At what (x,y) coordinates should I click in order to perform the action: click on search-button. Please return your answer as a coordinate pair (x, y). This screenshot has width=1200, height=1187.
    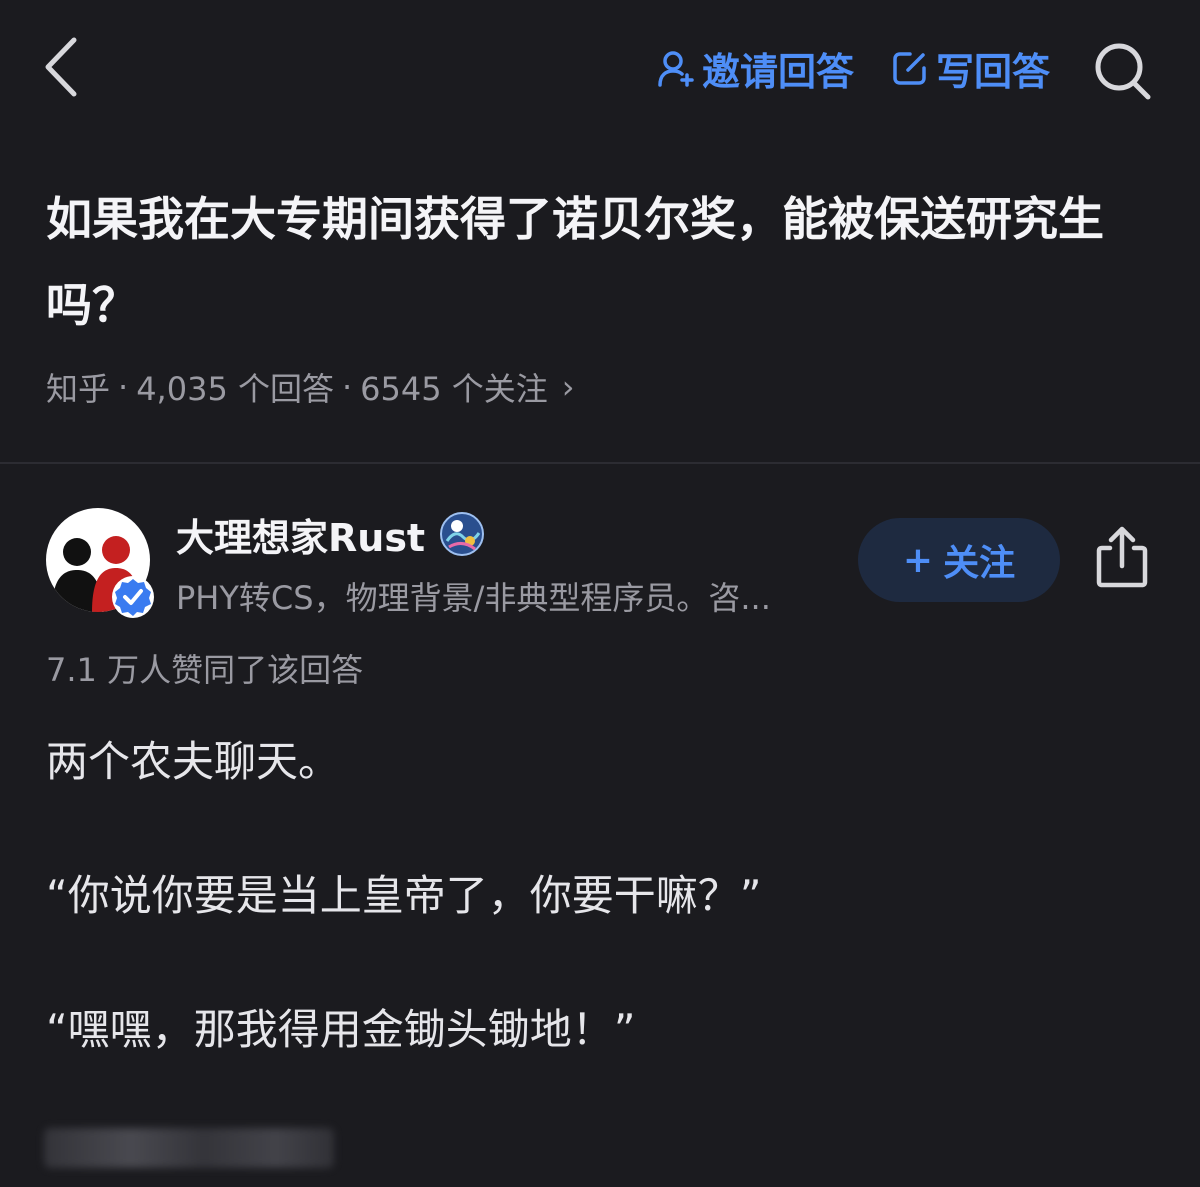
    Looking at the image, I should click on (1123, 71).